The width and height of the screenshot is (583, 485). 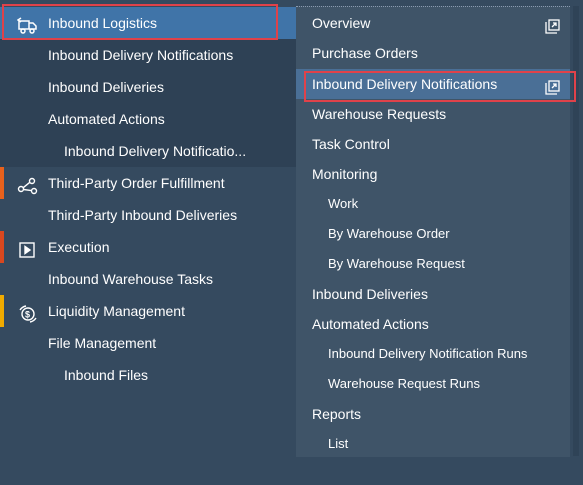 I want to click on nav-item-label: Inbound Delivery Notifications, so click(x=141, y=55).